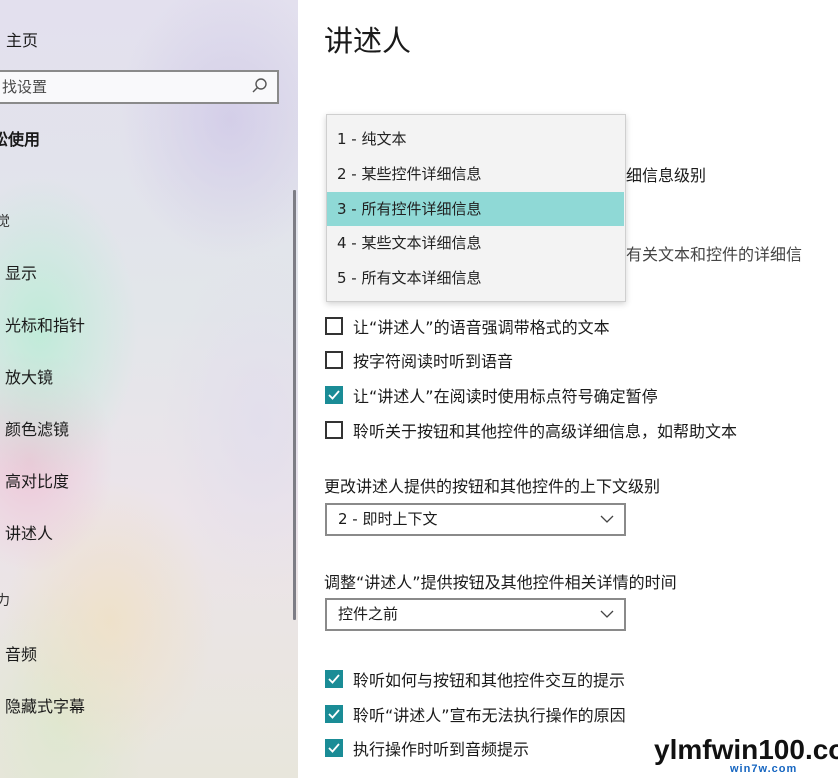 The height and width of the screenshot is (778, 838). I want to click on sidebar-item-closed-captions: 隐藏式字幕, so click(45, 705).